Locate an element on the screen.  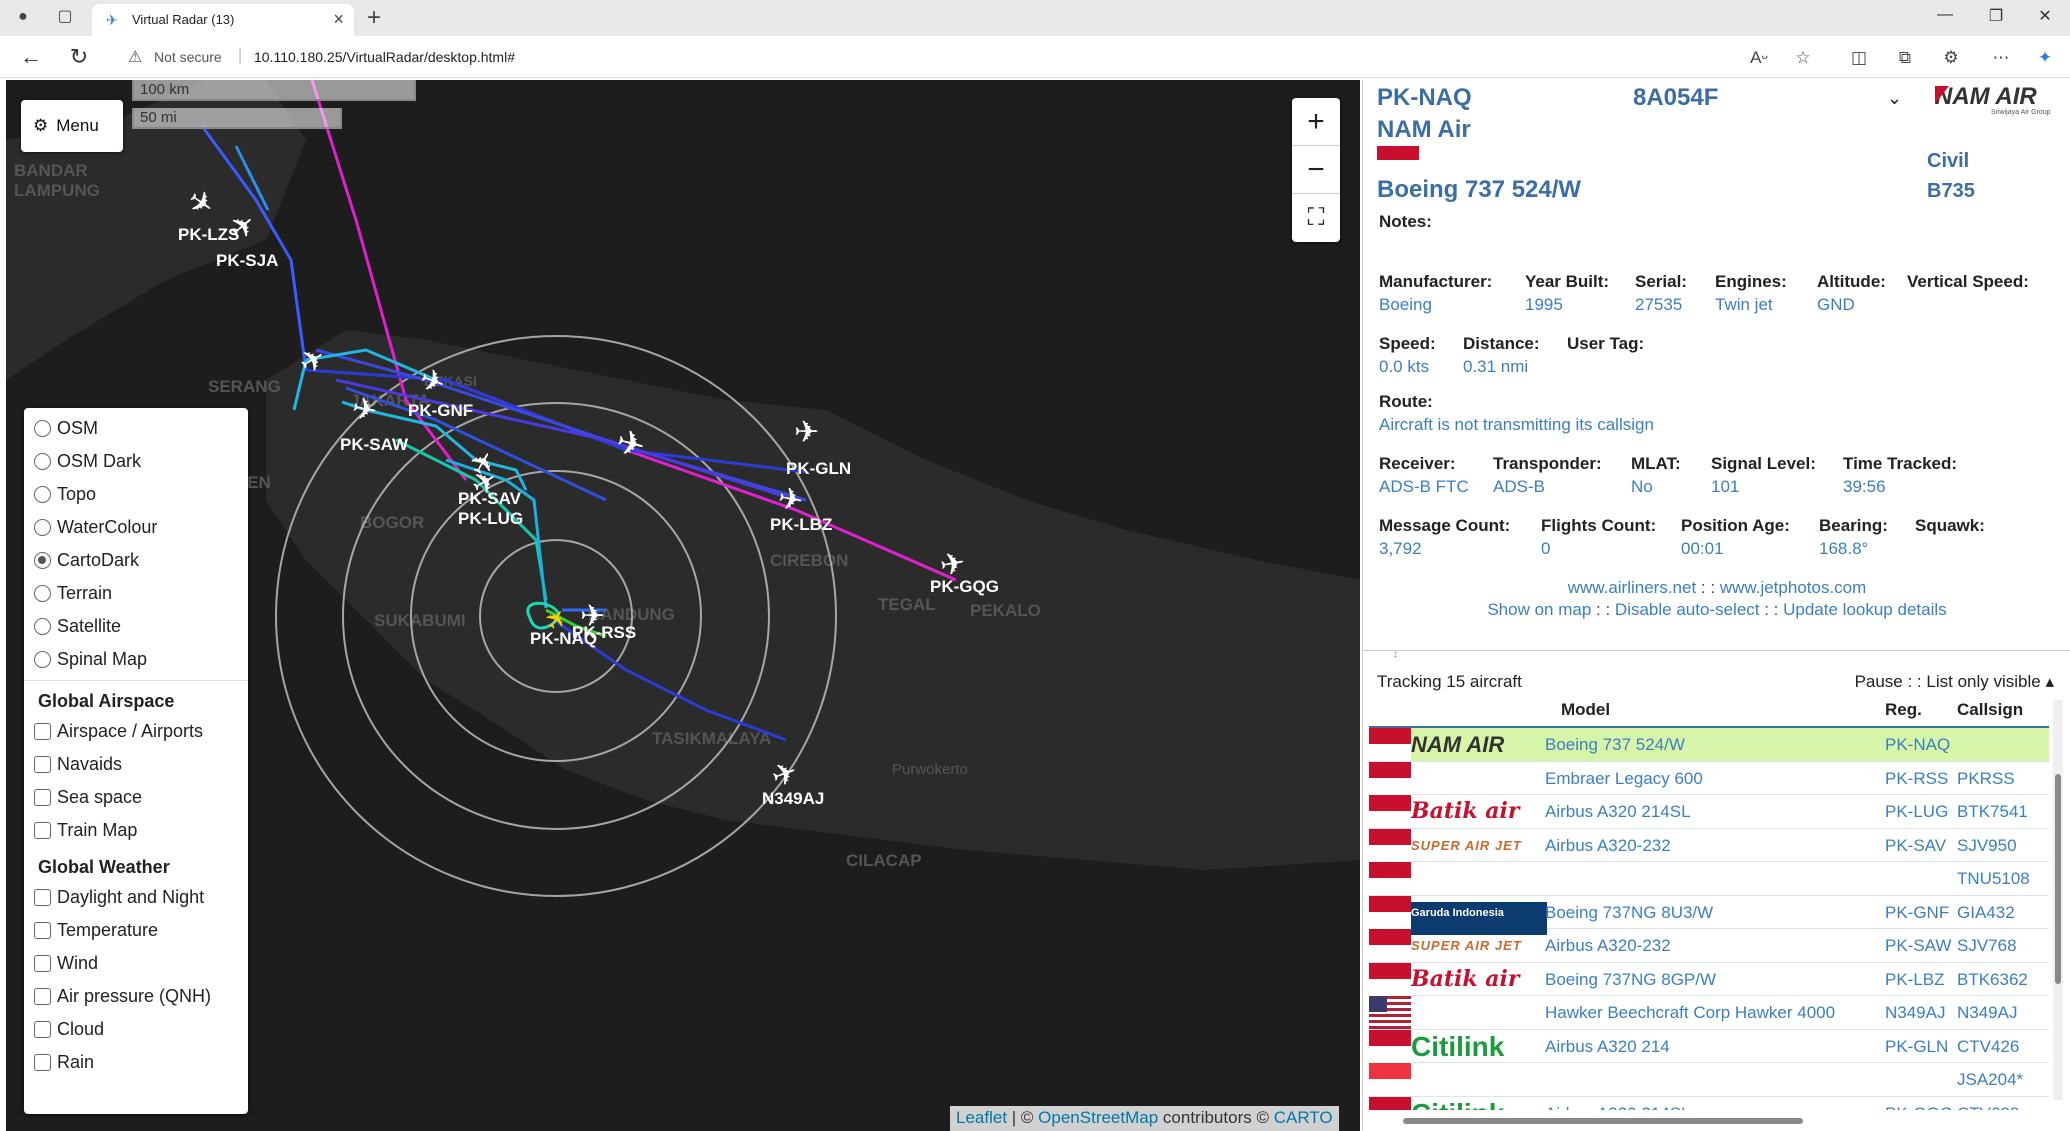
list-row: SUPER AIR JET Airbus A320-232 PK-SAV SJV950 is located at coordinates (1709, 845).